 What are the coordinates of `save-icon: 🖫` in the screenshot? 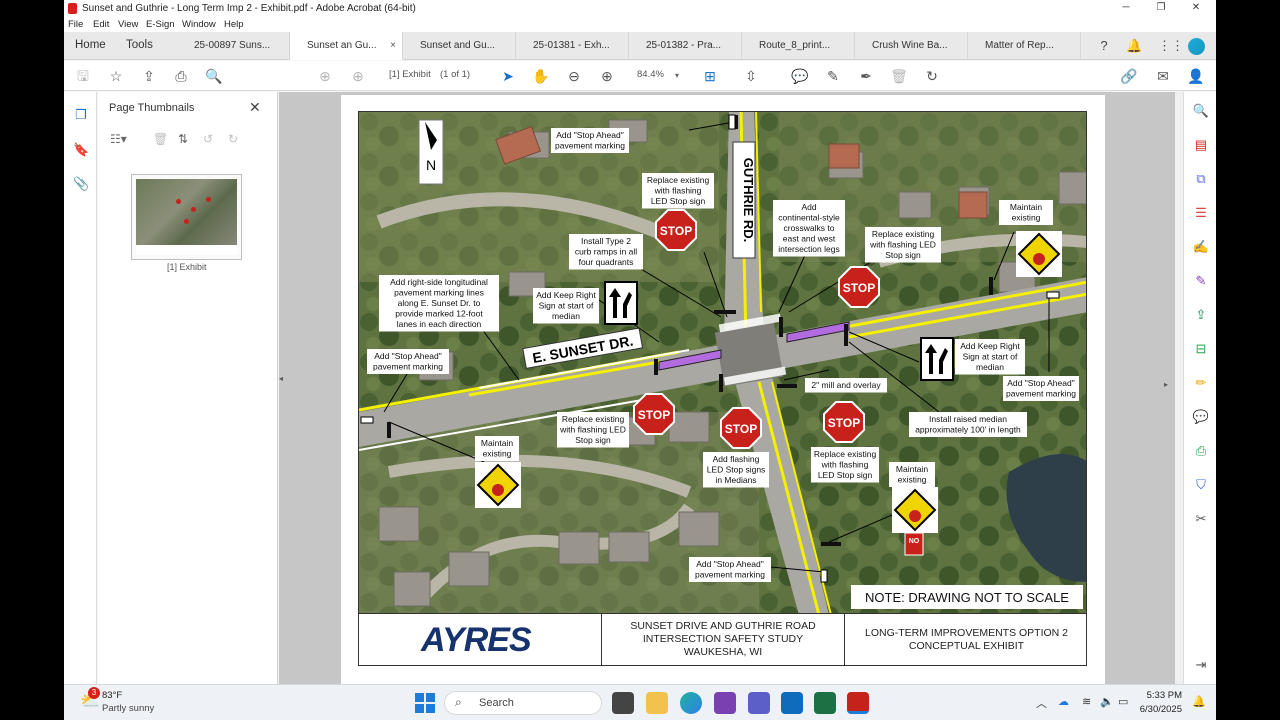 It's located at (83, 76).